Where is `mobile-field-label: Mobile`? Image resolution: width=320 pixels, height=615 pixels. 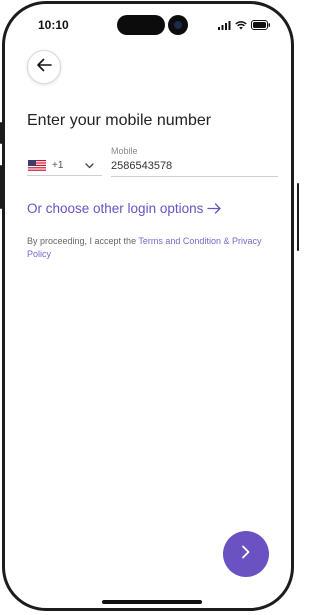
mobile-field-label: Mobile is located at coordinates (124, 151).